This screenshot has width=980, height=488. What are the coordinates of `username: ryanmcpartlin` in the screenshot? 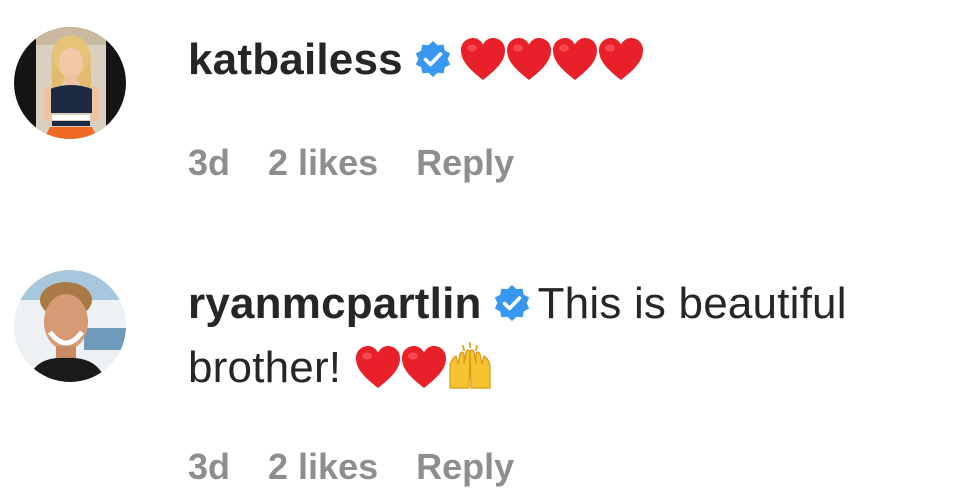 It's located at (335, 303).